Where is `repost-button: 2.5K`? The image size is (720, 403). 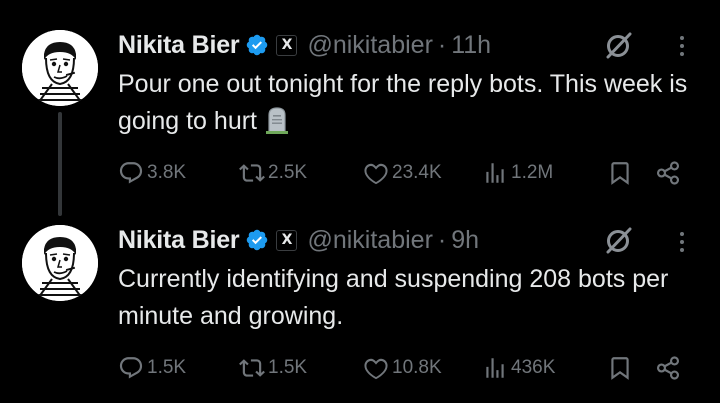
repost-button: 2.5K is located at coordinates (273, 173).